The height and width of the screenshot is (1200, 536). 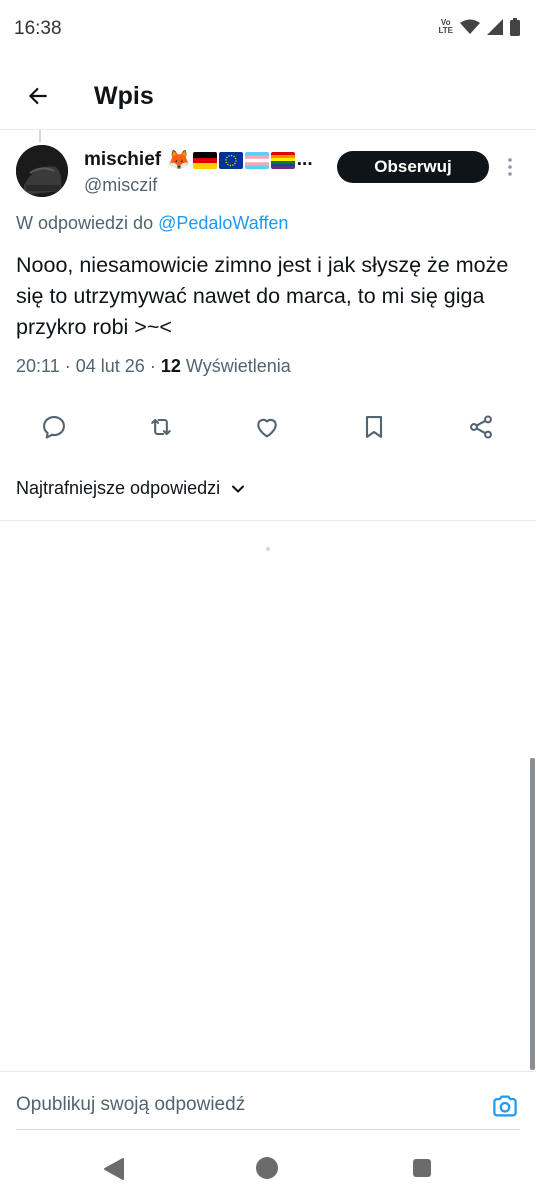 What do you see at coordinates (130, 1105) in the screenshot?
I see `reply-input: Opublikuj swoją odpowiedź` at bounding box center [130, 1105].